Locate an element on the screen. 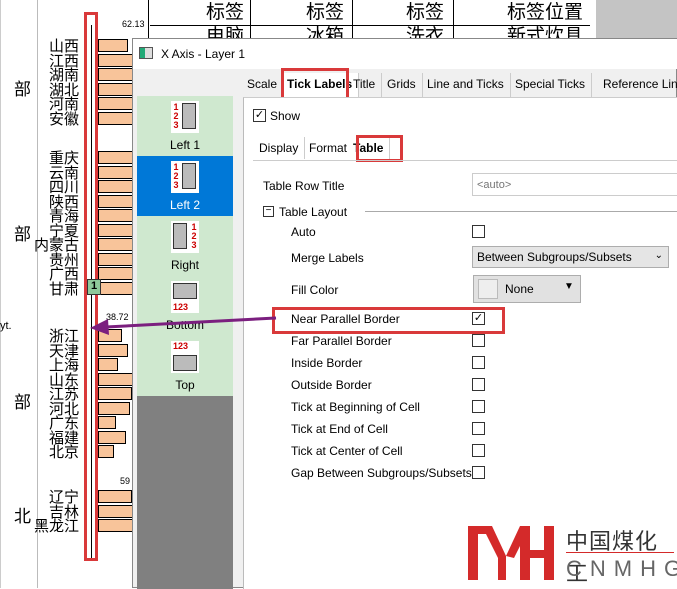  tab-scale: Scale is located at coordinates (263, 85).